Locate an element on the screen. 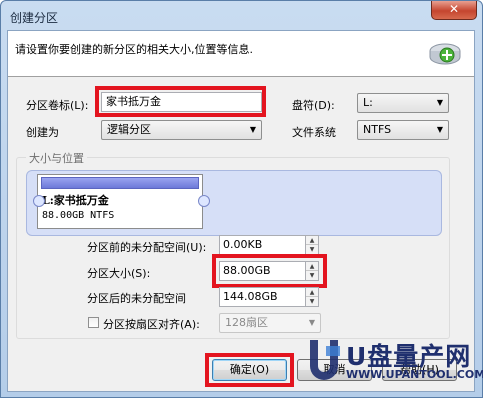 The width and height of the screenshot is (483, 398). sector-align-label: 分区按扇区对齐(A): is located at coordinates (151, 324).